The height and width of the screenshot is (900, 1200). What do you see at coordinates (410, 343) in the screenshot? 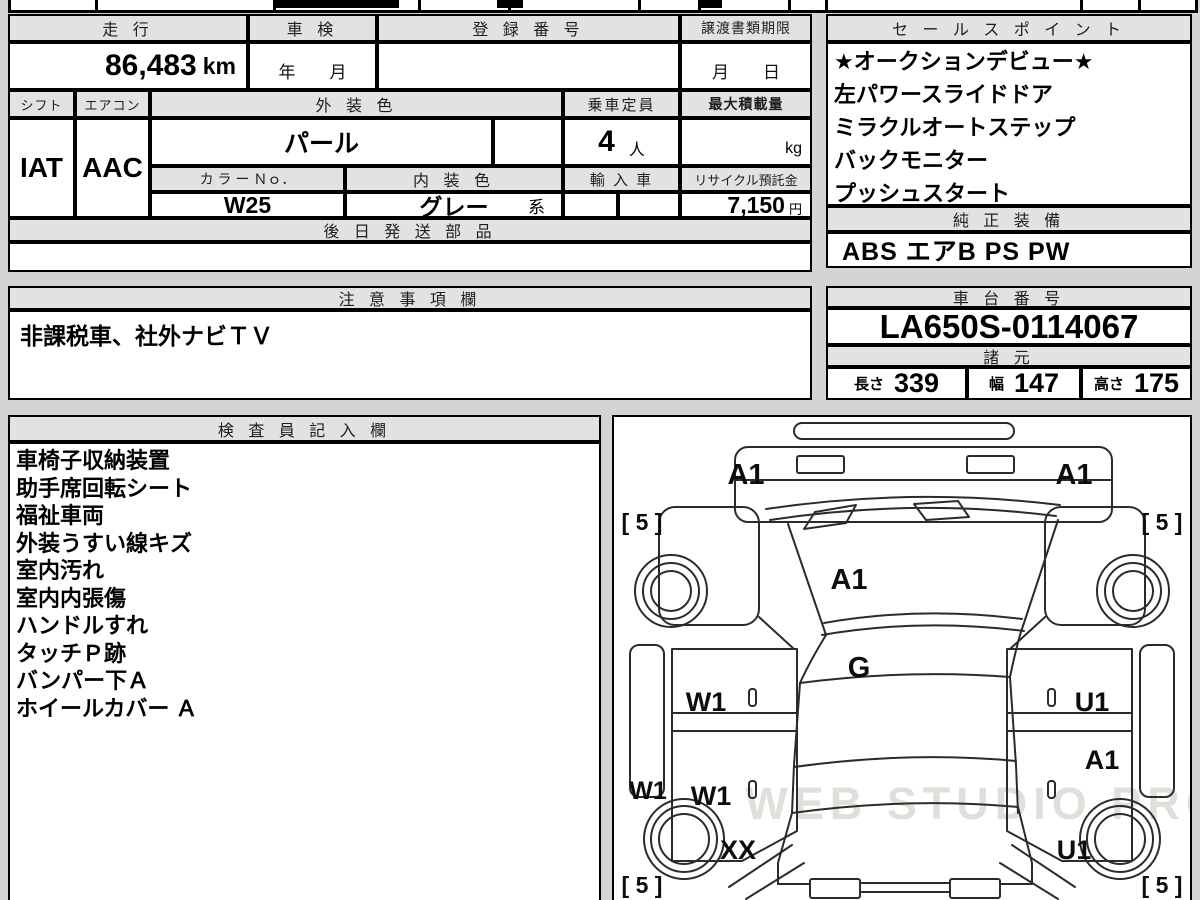
I see `notes-box: 注 意 事 項 欄 非課税車、社外ナビＴＶ` at bounding box center [410, 343].